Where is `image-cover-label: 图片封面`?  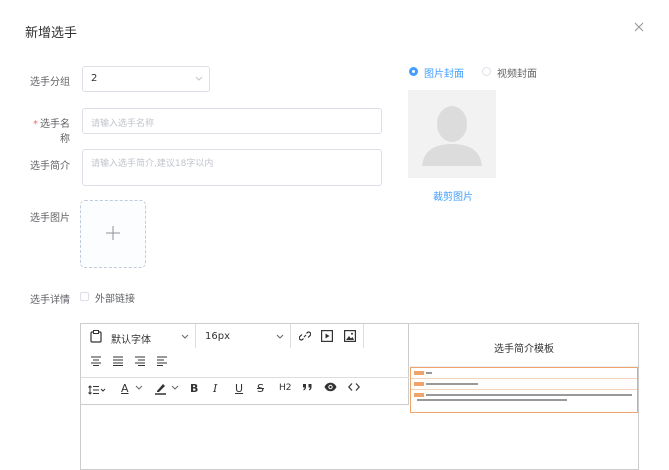
image-cover-label: 图片封面 is located at coordinates (444, 72).